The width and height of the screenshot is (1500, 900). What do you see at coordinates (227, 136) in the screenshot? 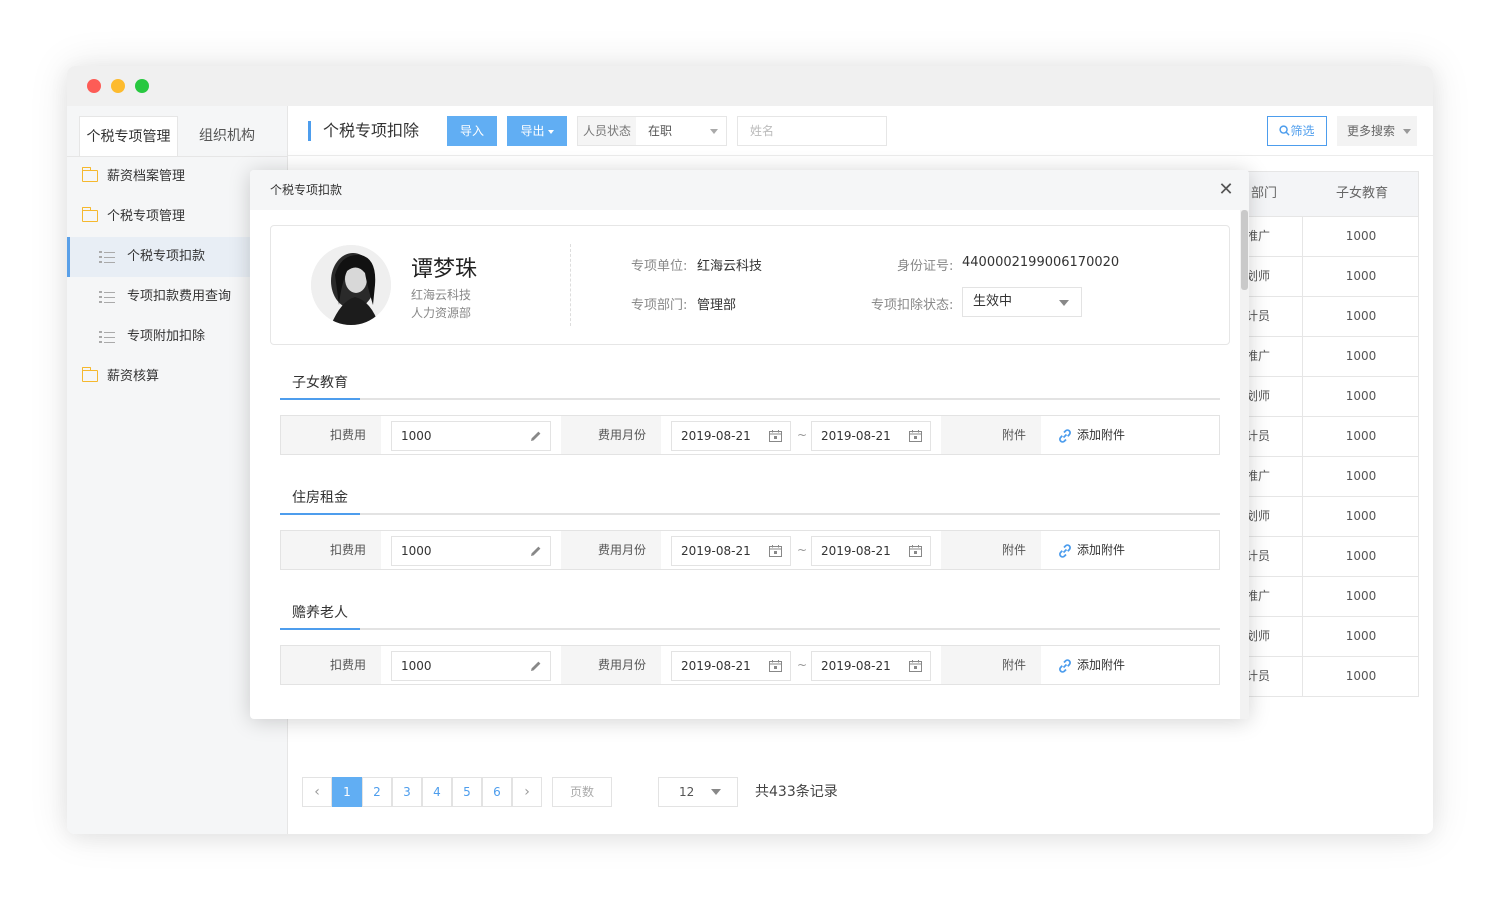
I see `tab-organization: 组织机构` at bounding box center [227, 136].